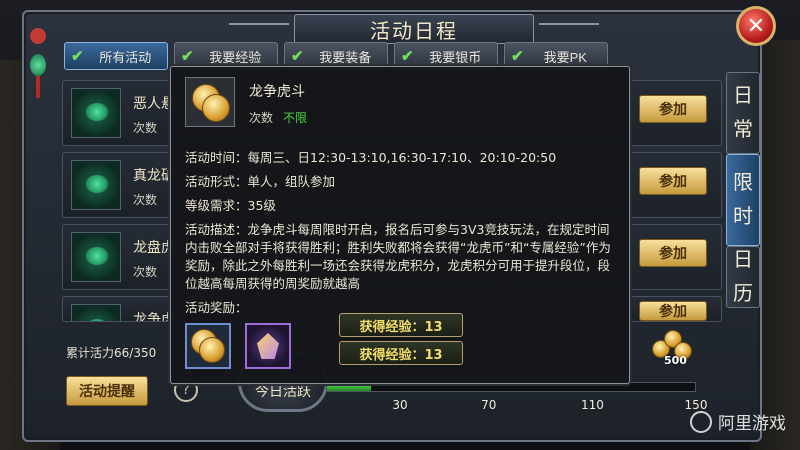 This screenshot has width=800, height=450. Describe the element at coordinates (38, 87) in the screenshot. I see `tassel-icon` at that location.